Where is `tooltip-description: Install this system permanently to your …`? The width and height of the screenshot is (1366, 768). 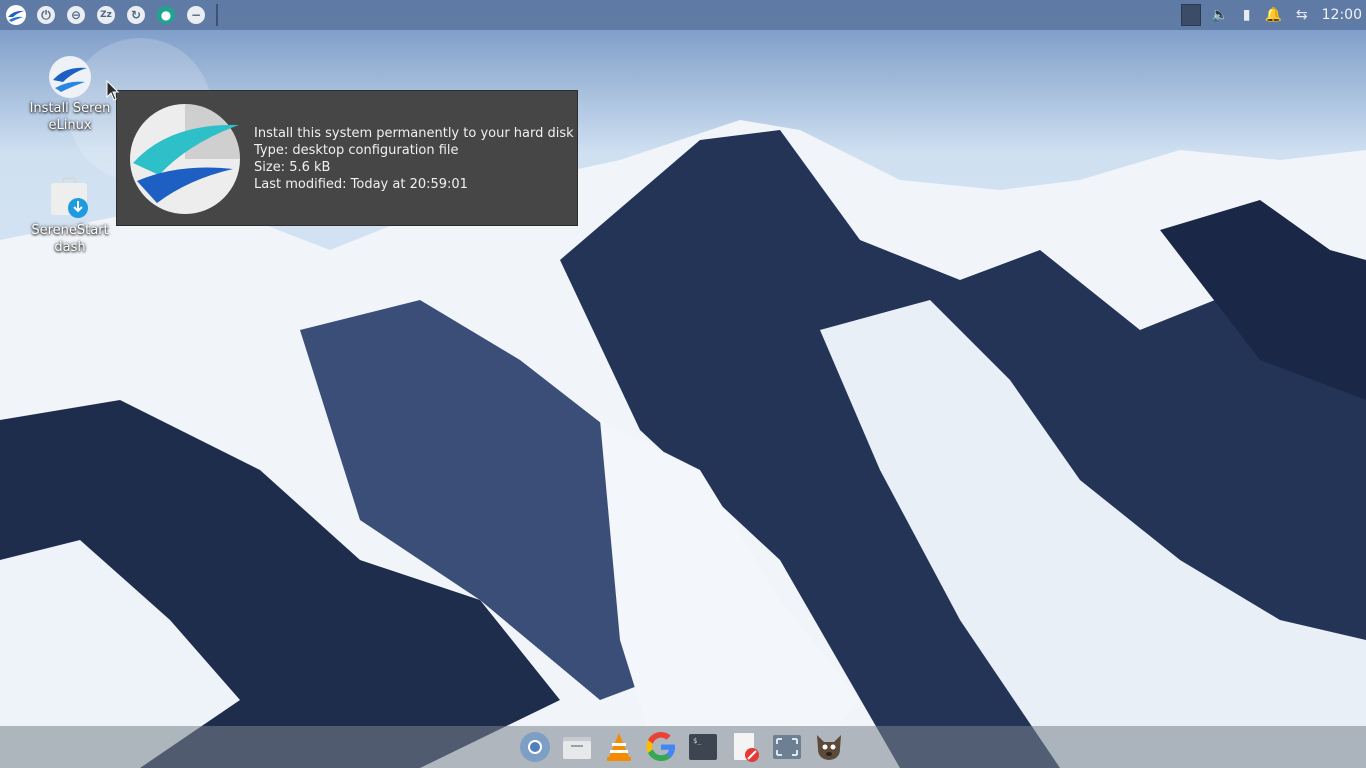
tooltip-description: Install this system permanently to your … is located at coordinates (414, 133).